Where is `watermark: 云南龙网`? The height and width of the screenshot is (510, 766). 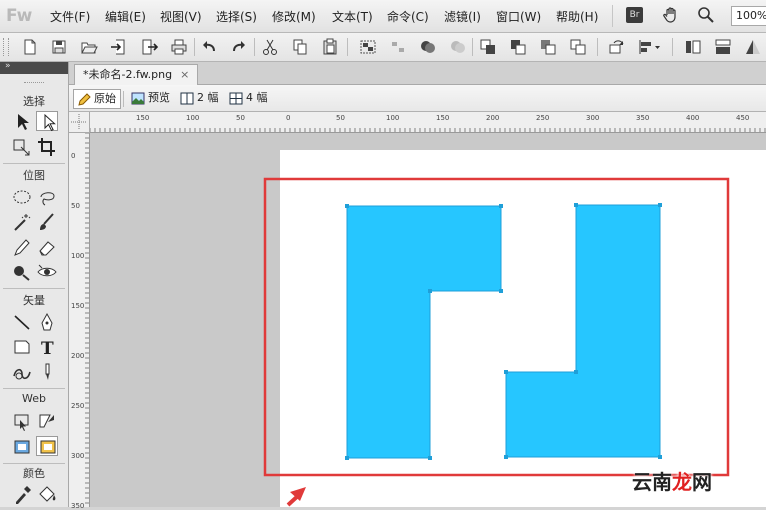 watermark: 云南龙网 is located at coordinates (672, 482).